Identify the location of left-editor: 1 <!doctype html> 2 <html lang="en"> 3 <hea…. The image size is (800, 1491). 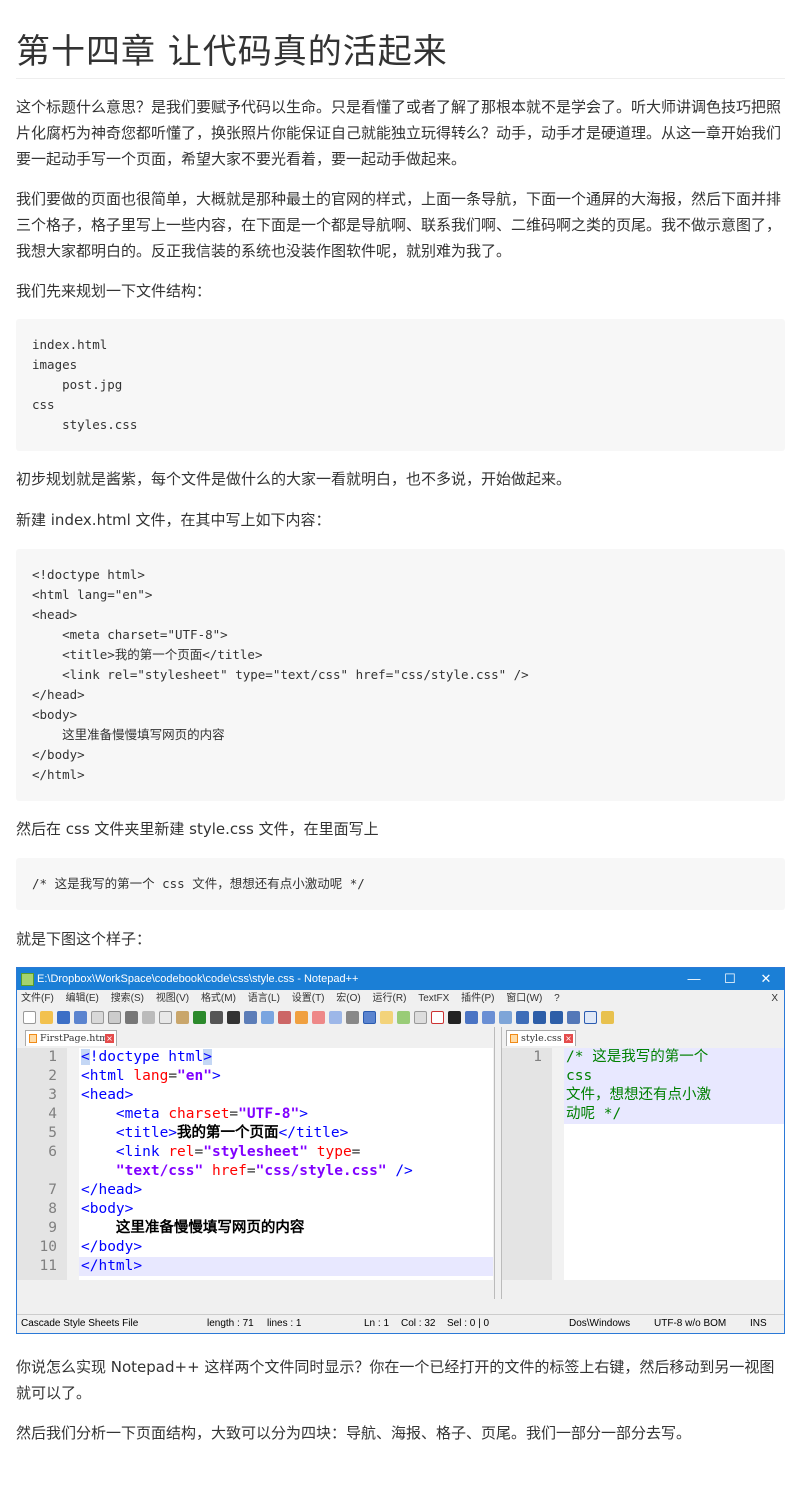
(255, 1164).